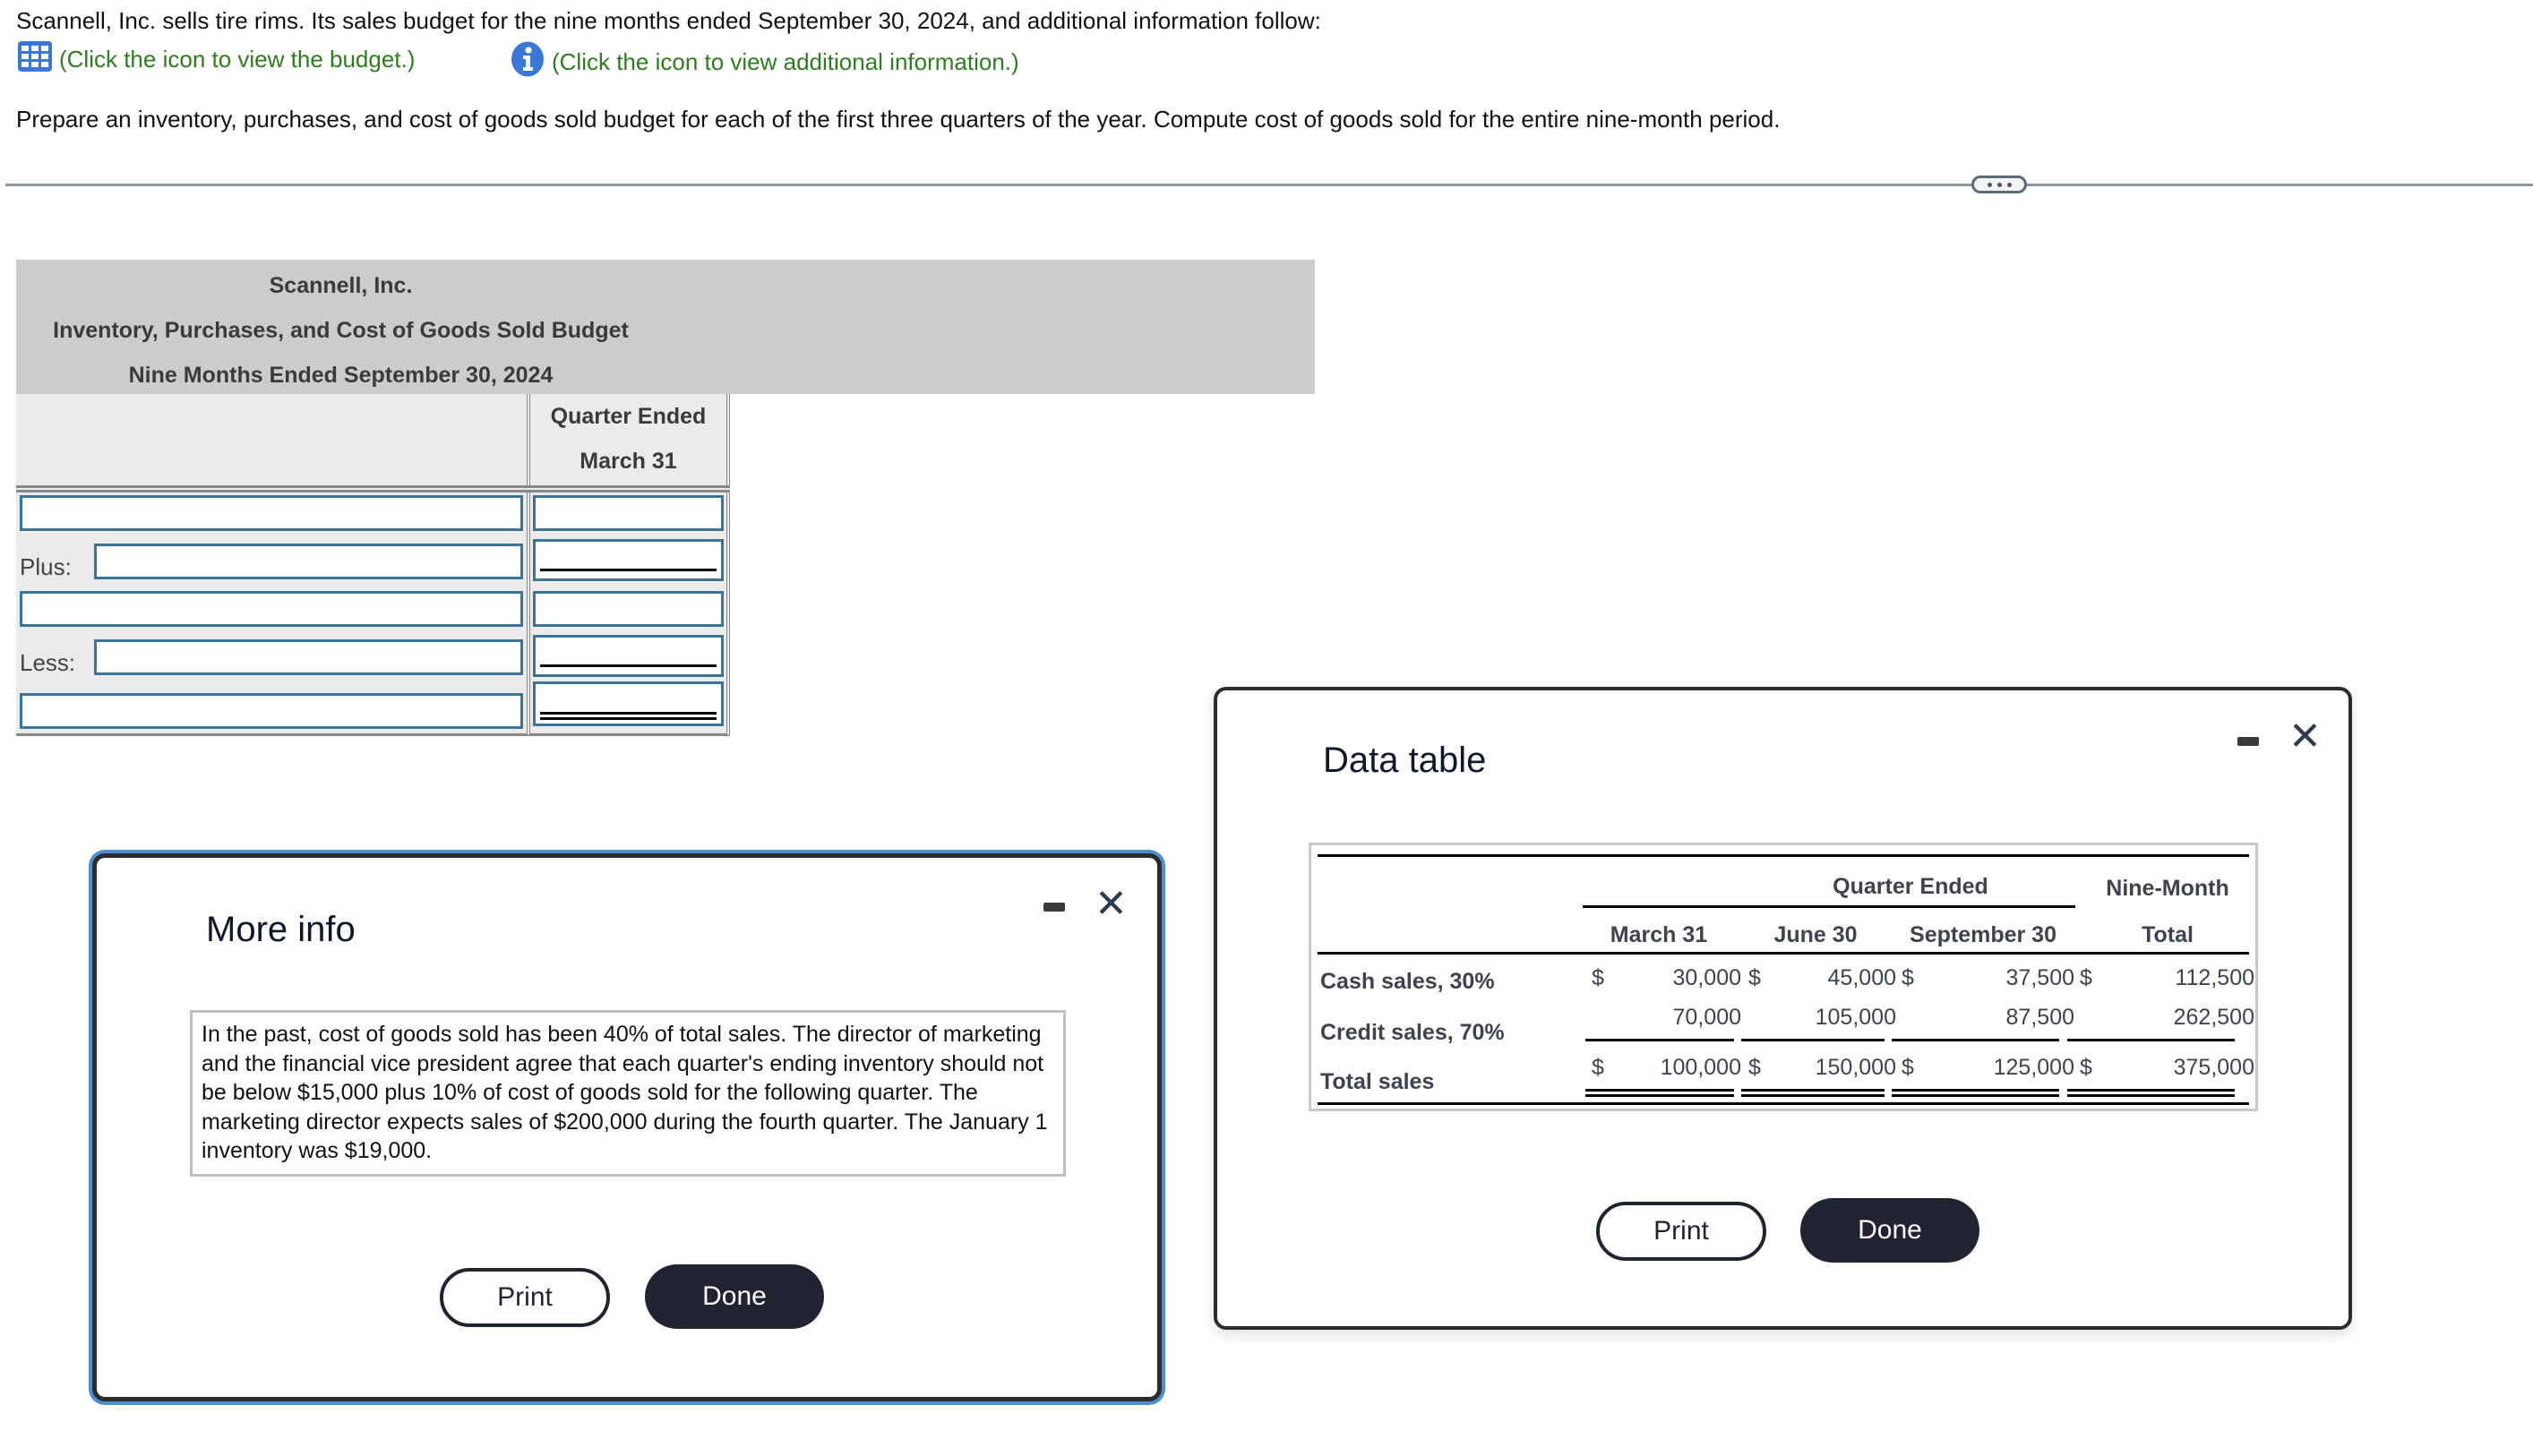  What do you see at coordinates (2040, 1017) in the screenshot?
I see `cell-credit-september: 87,500` at bounding box center [2040, 1017].